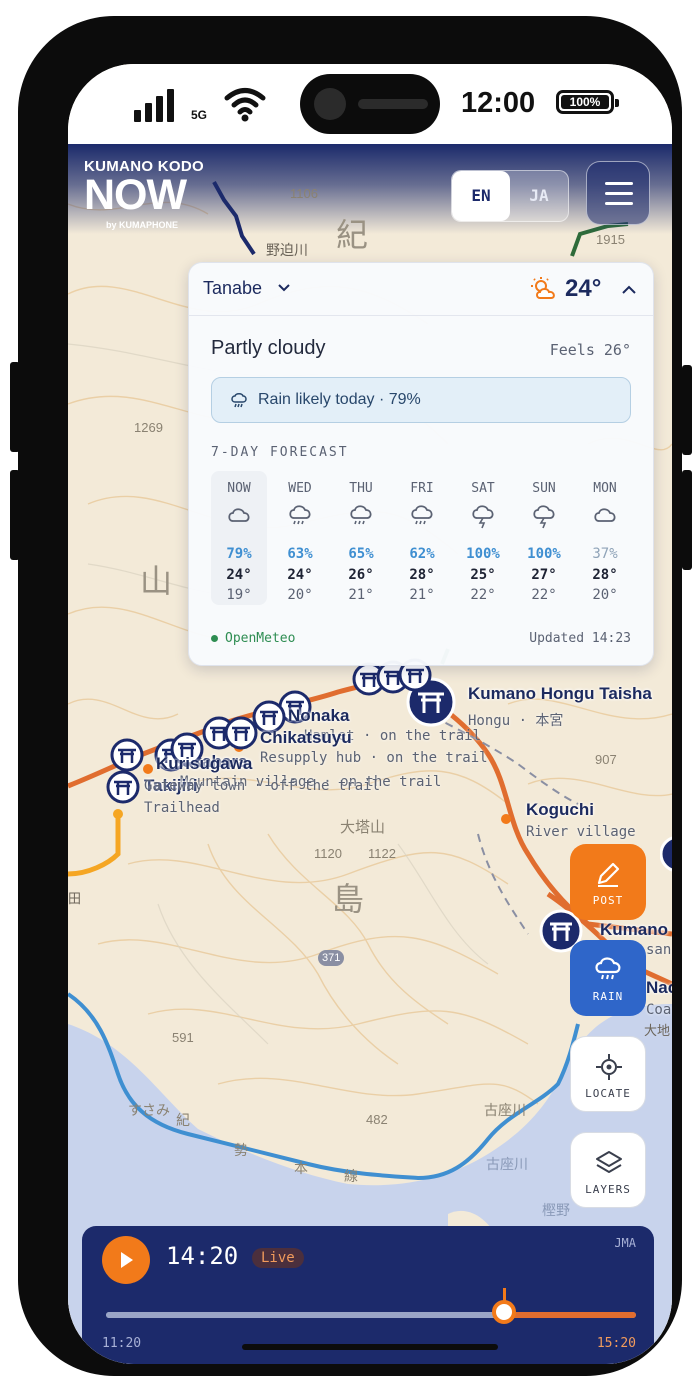 The image size is (700, 1395). What do you see at coordinates (421, 289) in the screenshot?
I see `weather-header: Tanabe 24°` at bounding box center [421, 289].